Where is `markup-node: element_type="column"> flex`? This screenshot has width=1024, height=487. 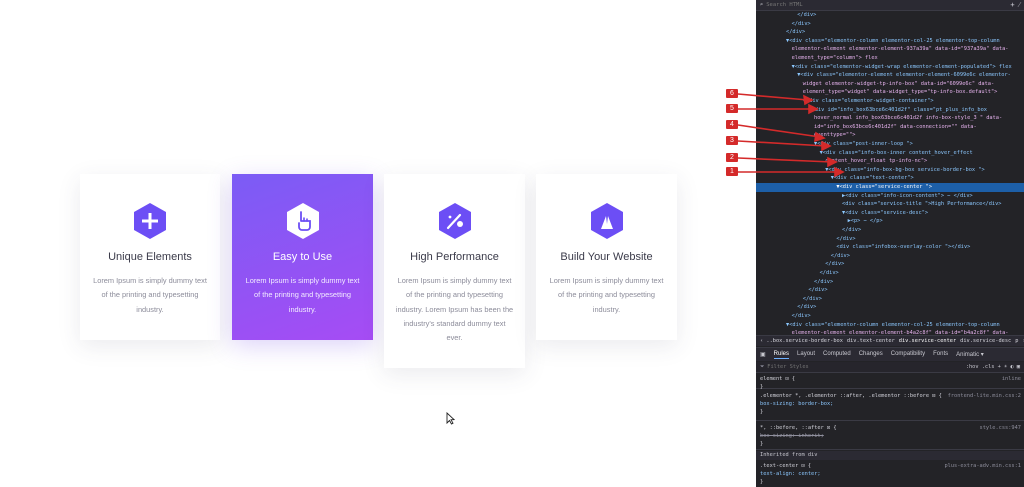
markup-node: element_type="column"> flex is located at coordinates (890, 58).